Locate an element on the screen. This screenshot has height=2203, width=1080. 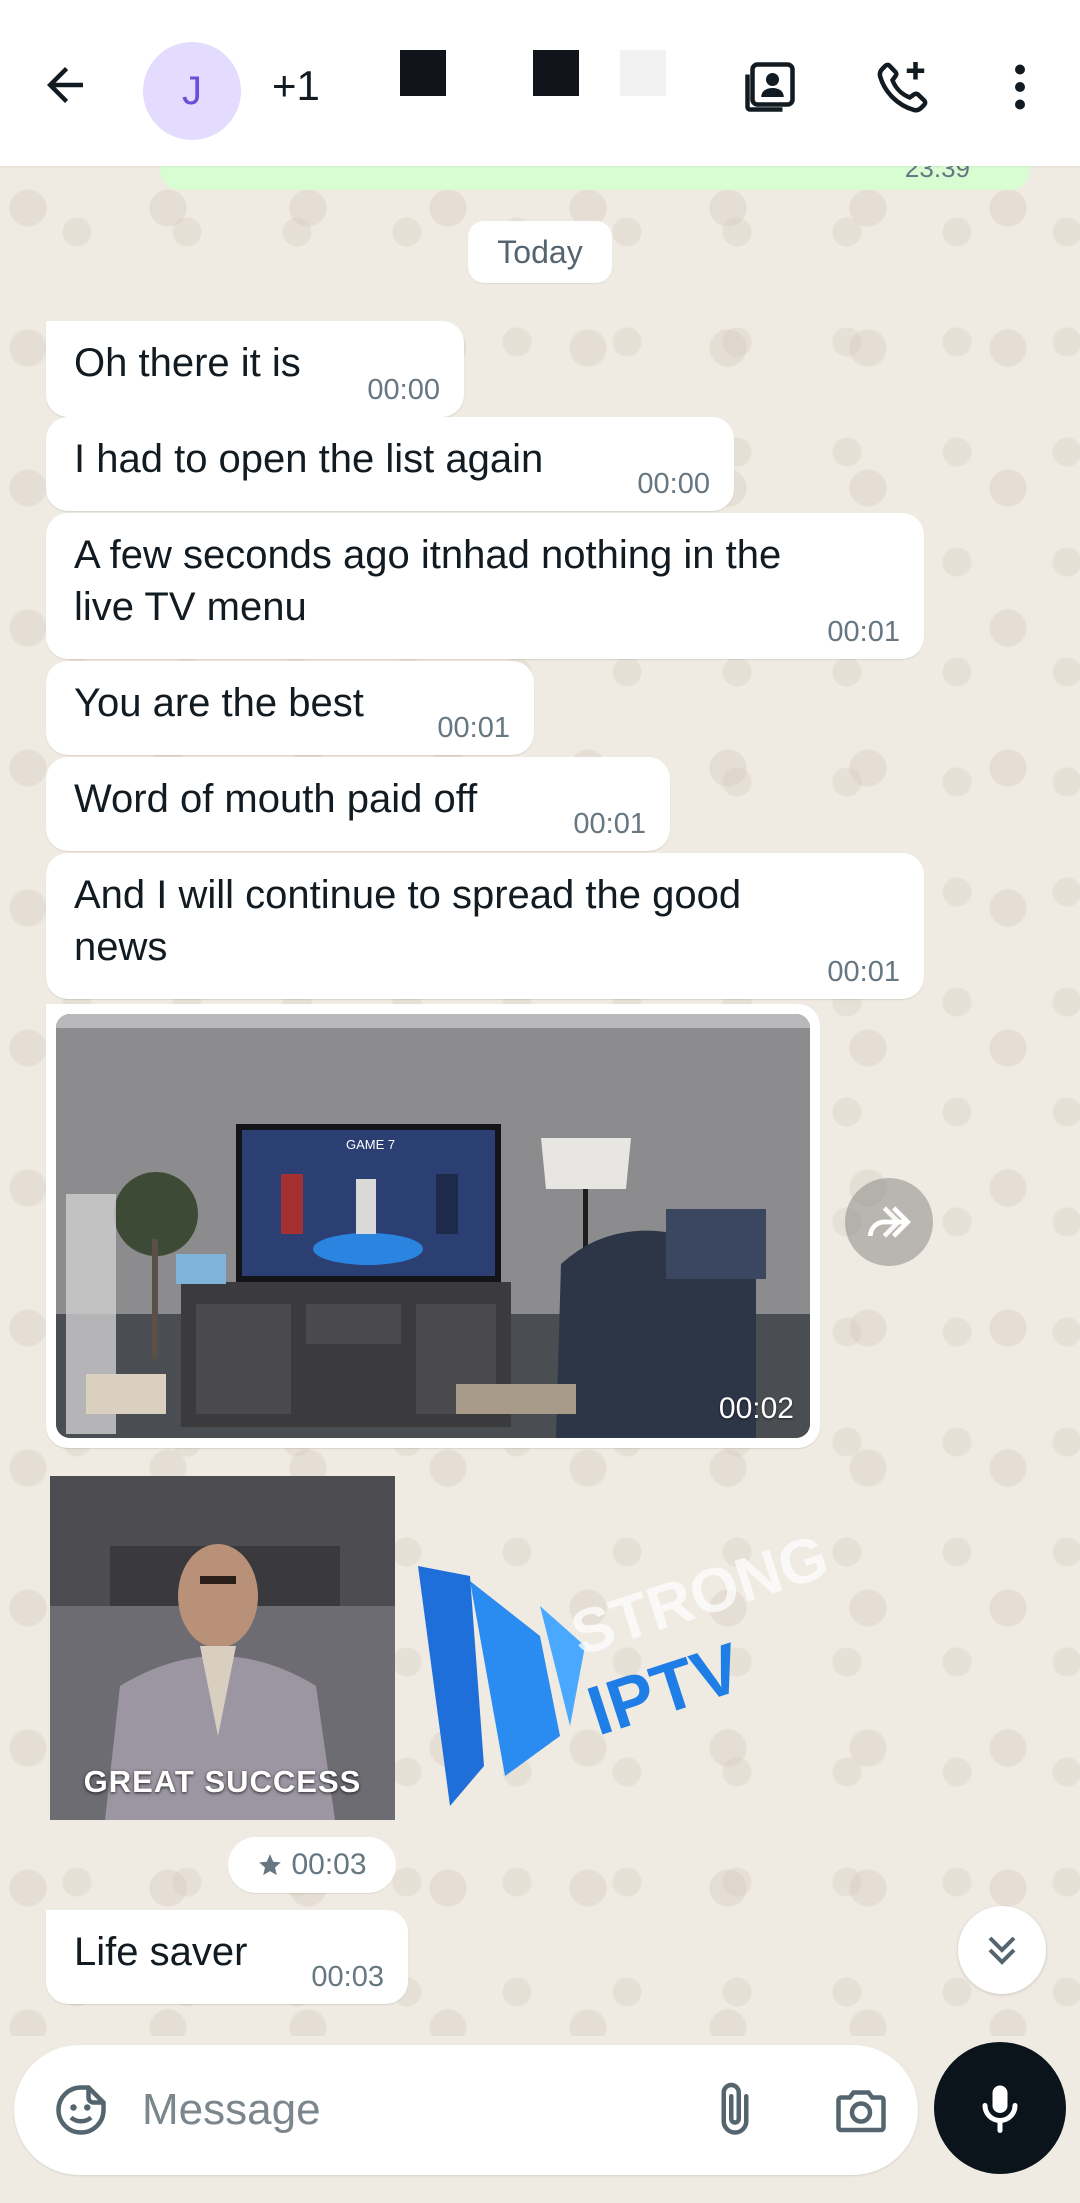
forward-button is located at coordinates (889, 1222).